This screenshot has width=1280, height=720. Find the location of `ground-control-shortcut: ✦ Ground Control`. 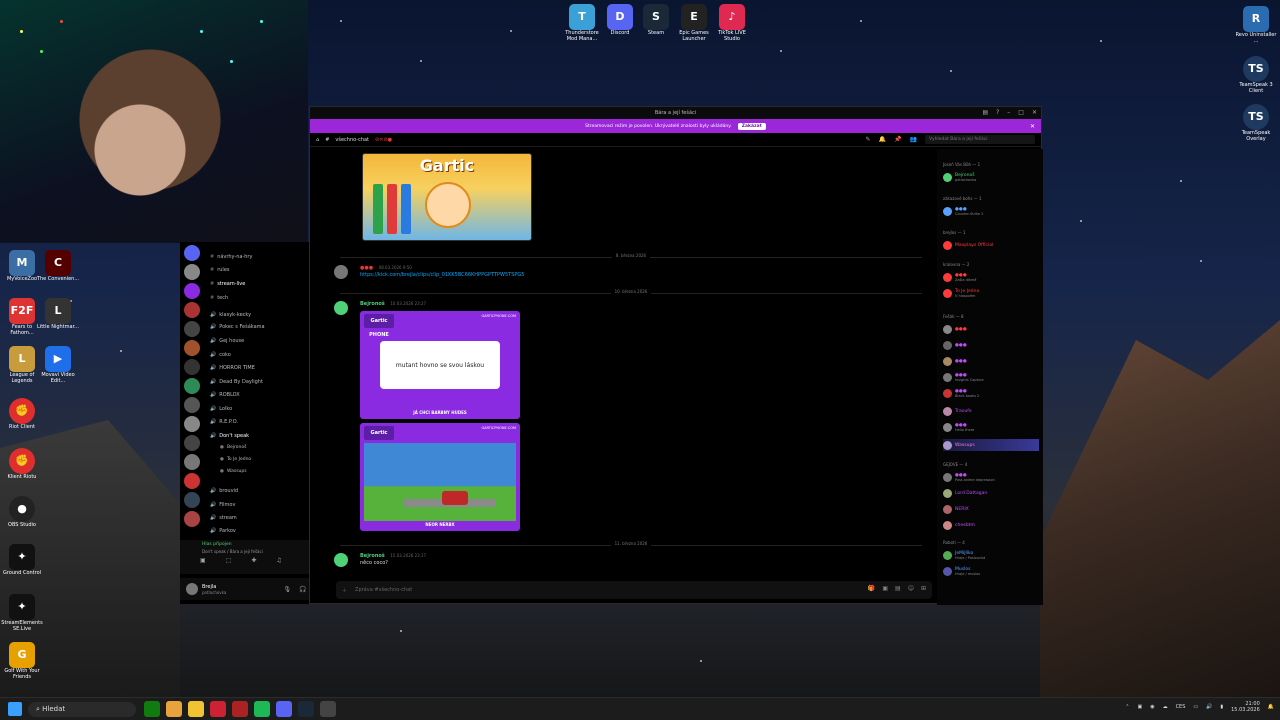

ground-control-shortcut: ✦ Ground Control is located at coordinates (22, 560).